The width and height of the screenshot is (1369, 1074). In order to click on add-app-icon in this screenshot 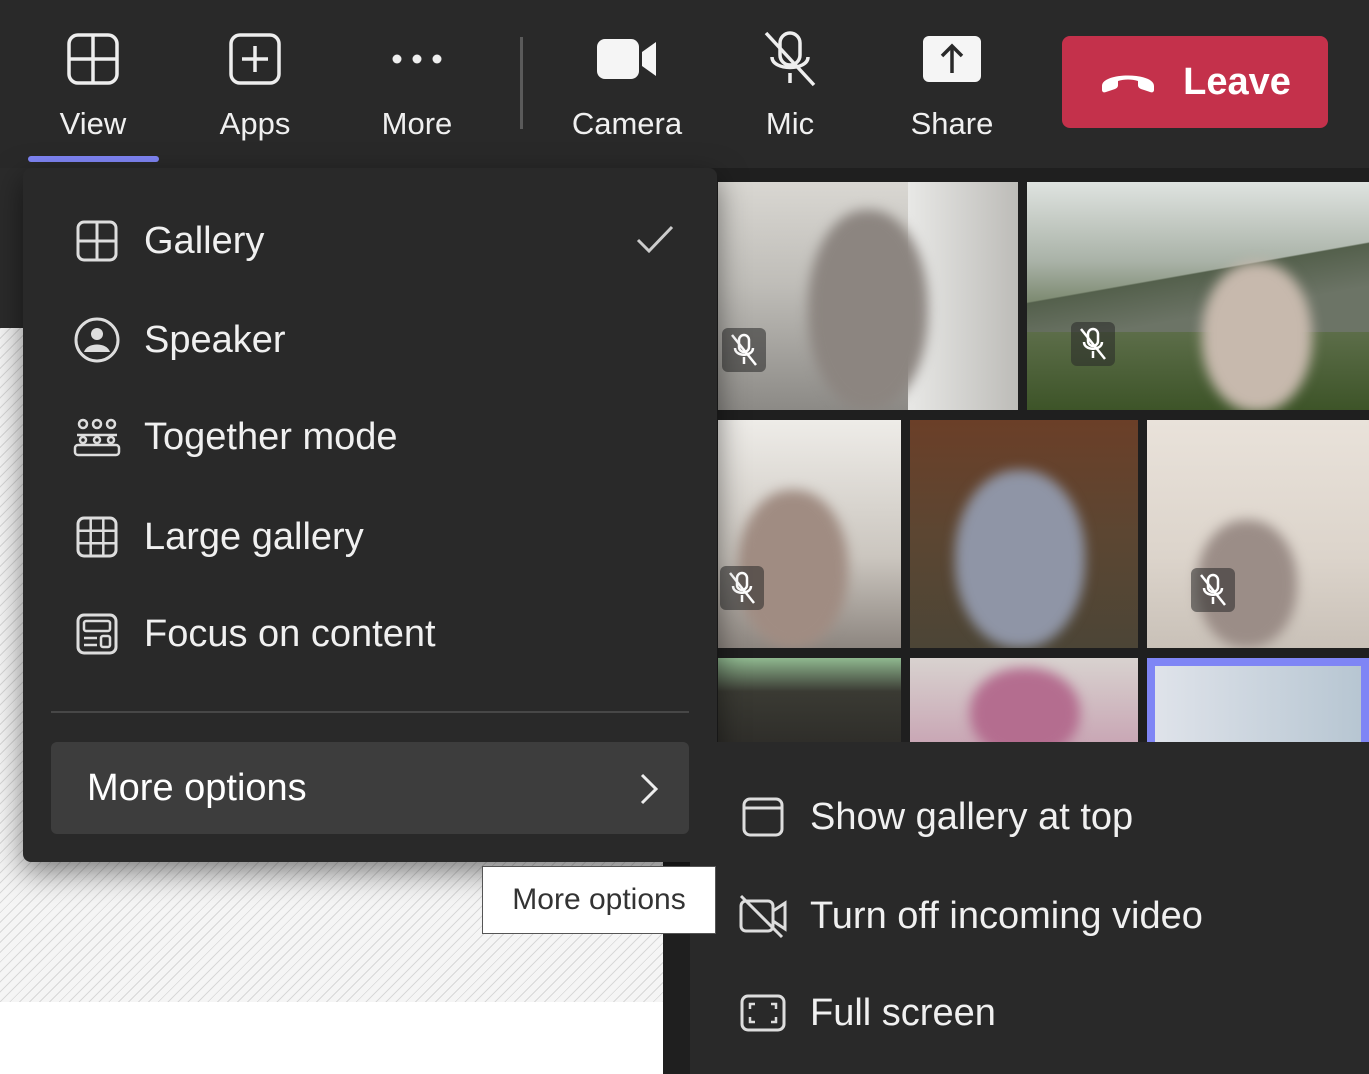, I will do `click(255, 59)`.